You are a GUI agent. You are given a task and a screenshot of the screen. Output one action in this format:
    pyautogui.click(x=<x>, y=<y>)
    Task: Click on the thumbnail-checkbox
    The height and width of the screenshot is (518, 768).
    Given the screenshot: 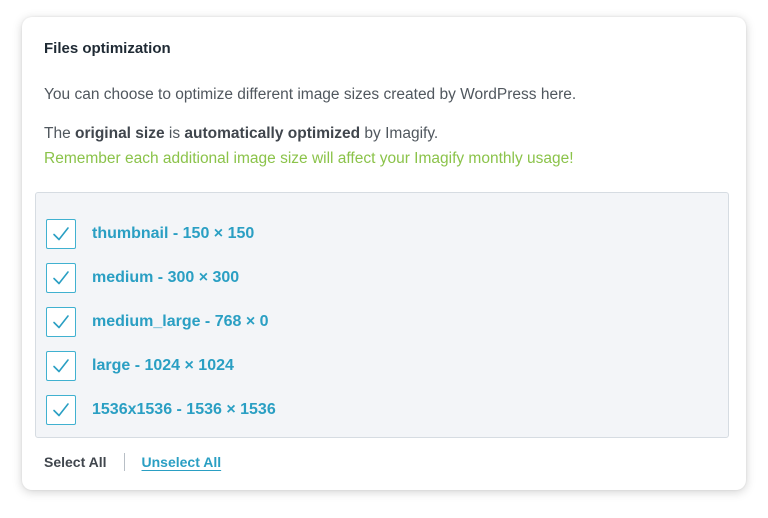 What is the action you would take?
    pyautogui.click(x=61, y=234)
    